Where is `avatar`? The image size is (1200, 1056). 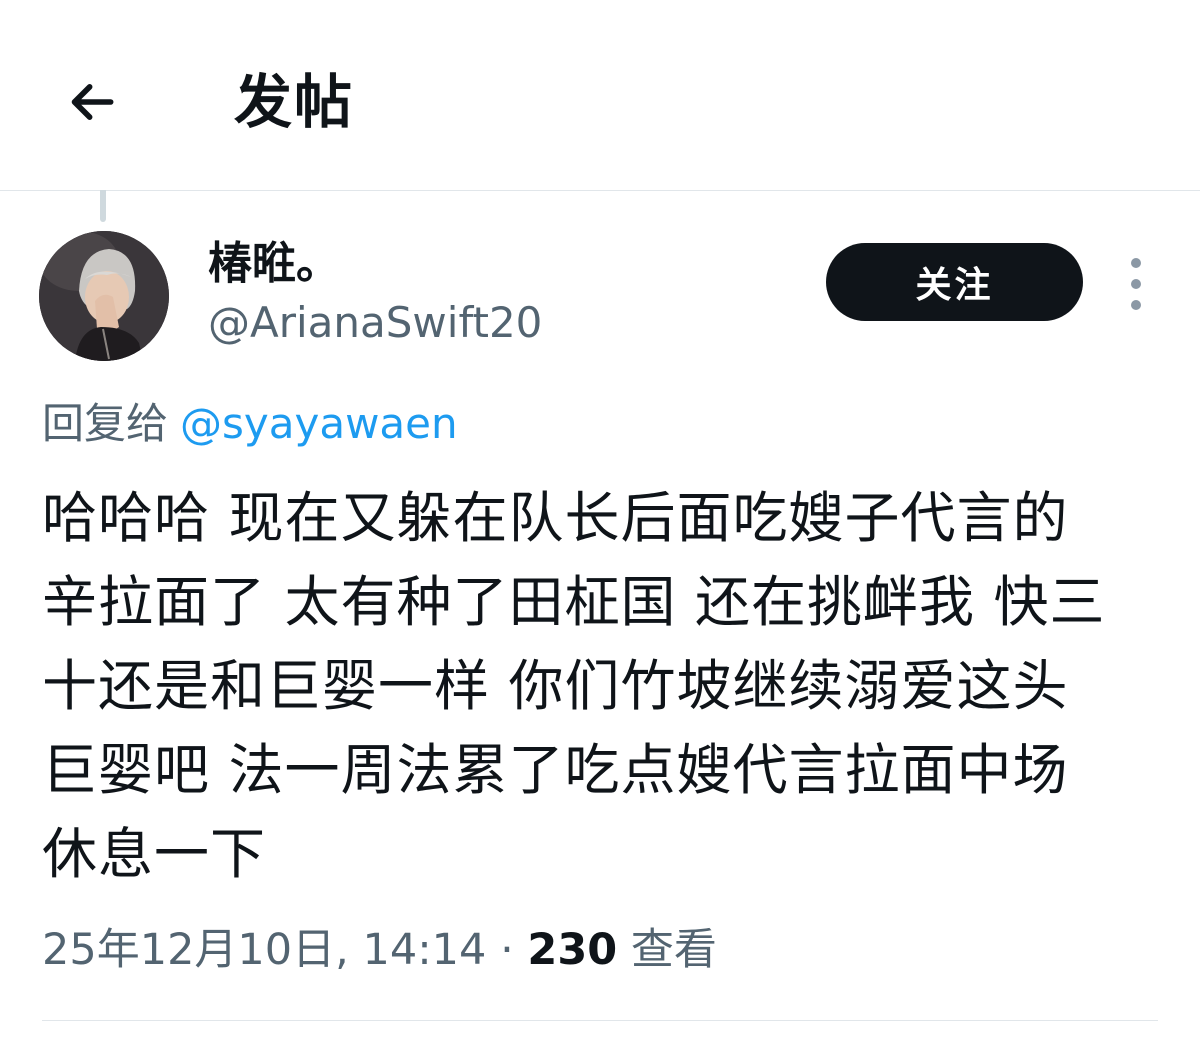
avatar is located at coordinates (104, 296).